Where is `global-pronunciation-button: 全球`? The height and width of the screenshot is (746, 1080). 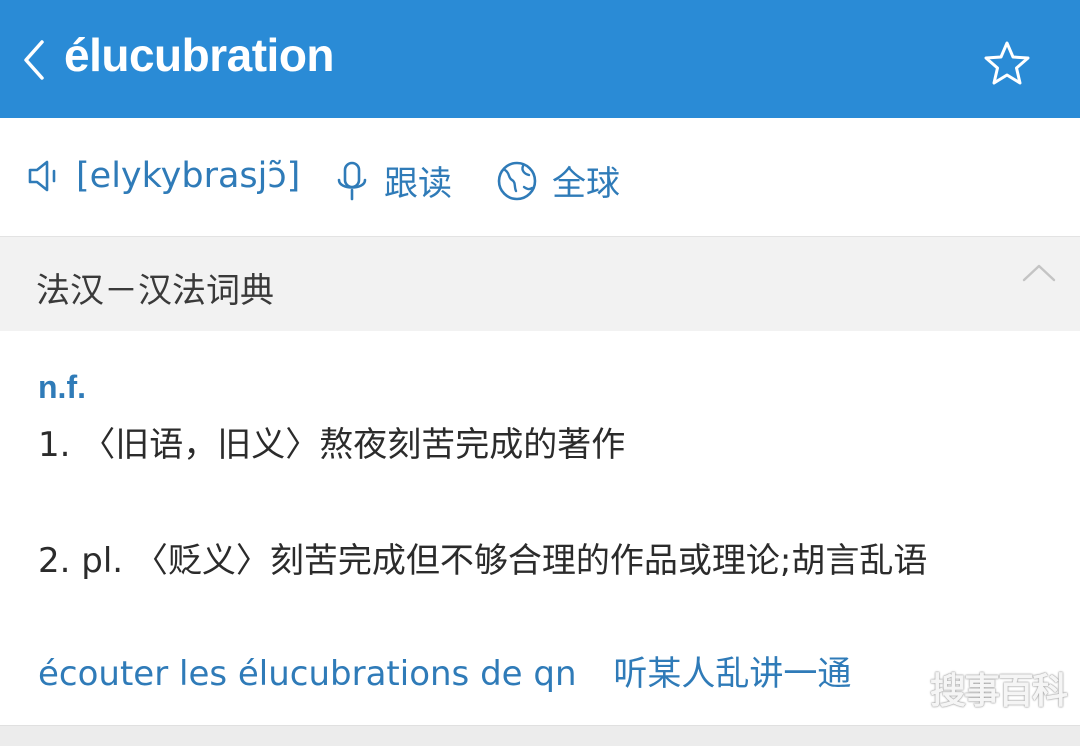
global-pronunciation-button: 全球 is located at coordinates (558, 180).